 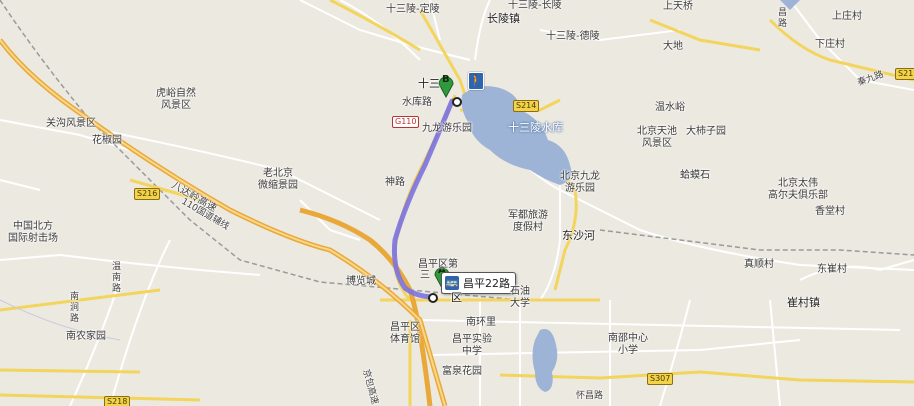 What do you see at coordinates (695, 176) in the screenshot?
I see `place-hamashi: 蛤蟆石` at bounding box center [695, 176].